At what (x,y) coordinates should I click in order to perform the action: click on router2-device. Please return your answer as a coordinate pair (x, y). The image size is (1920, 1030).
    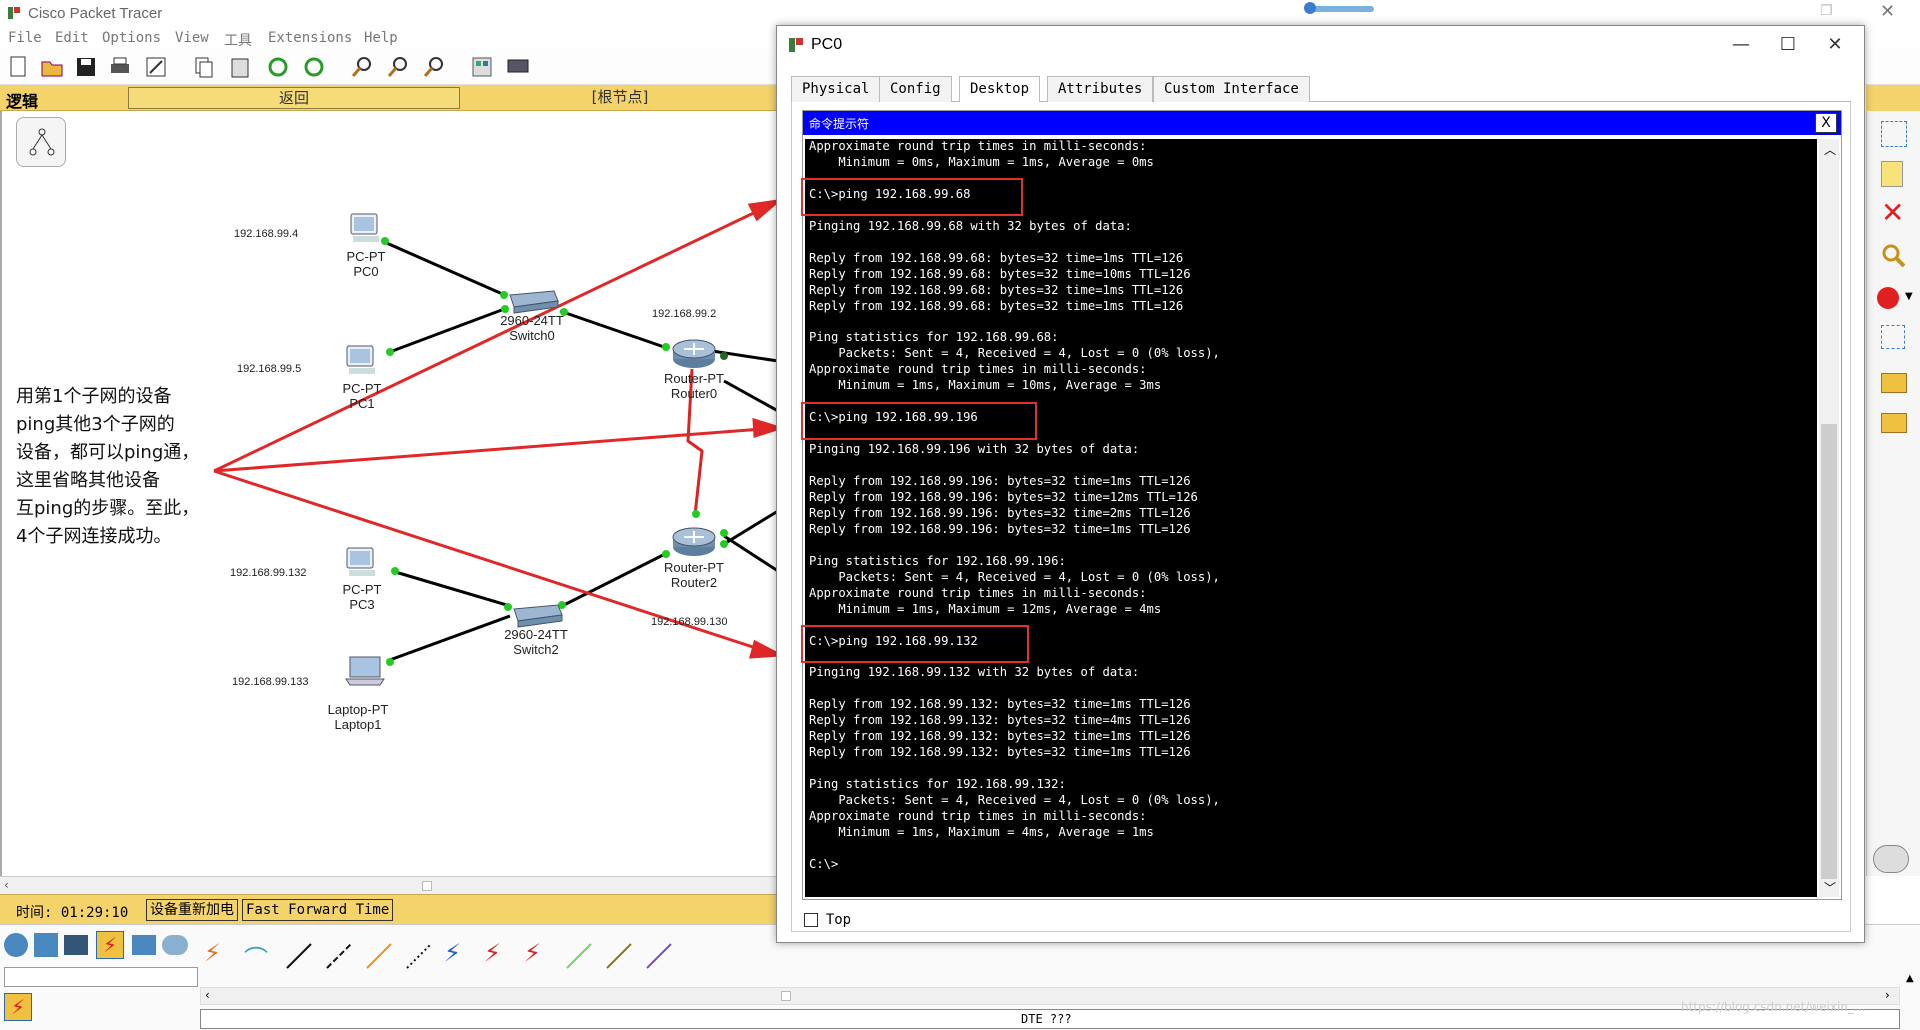
    Looking at the image, I should click on (694, 542).